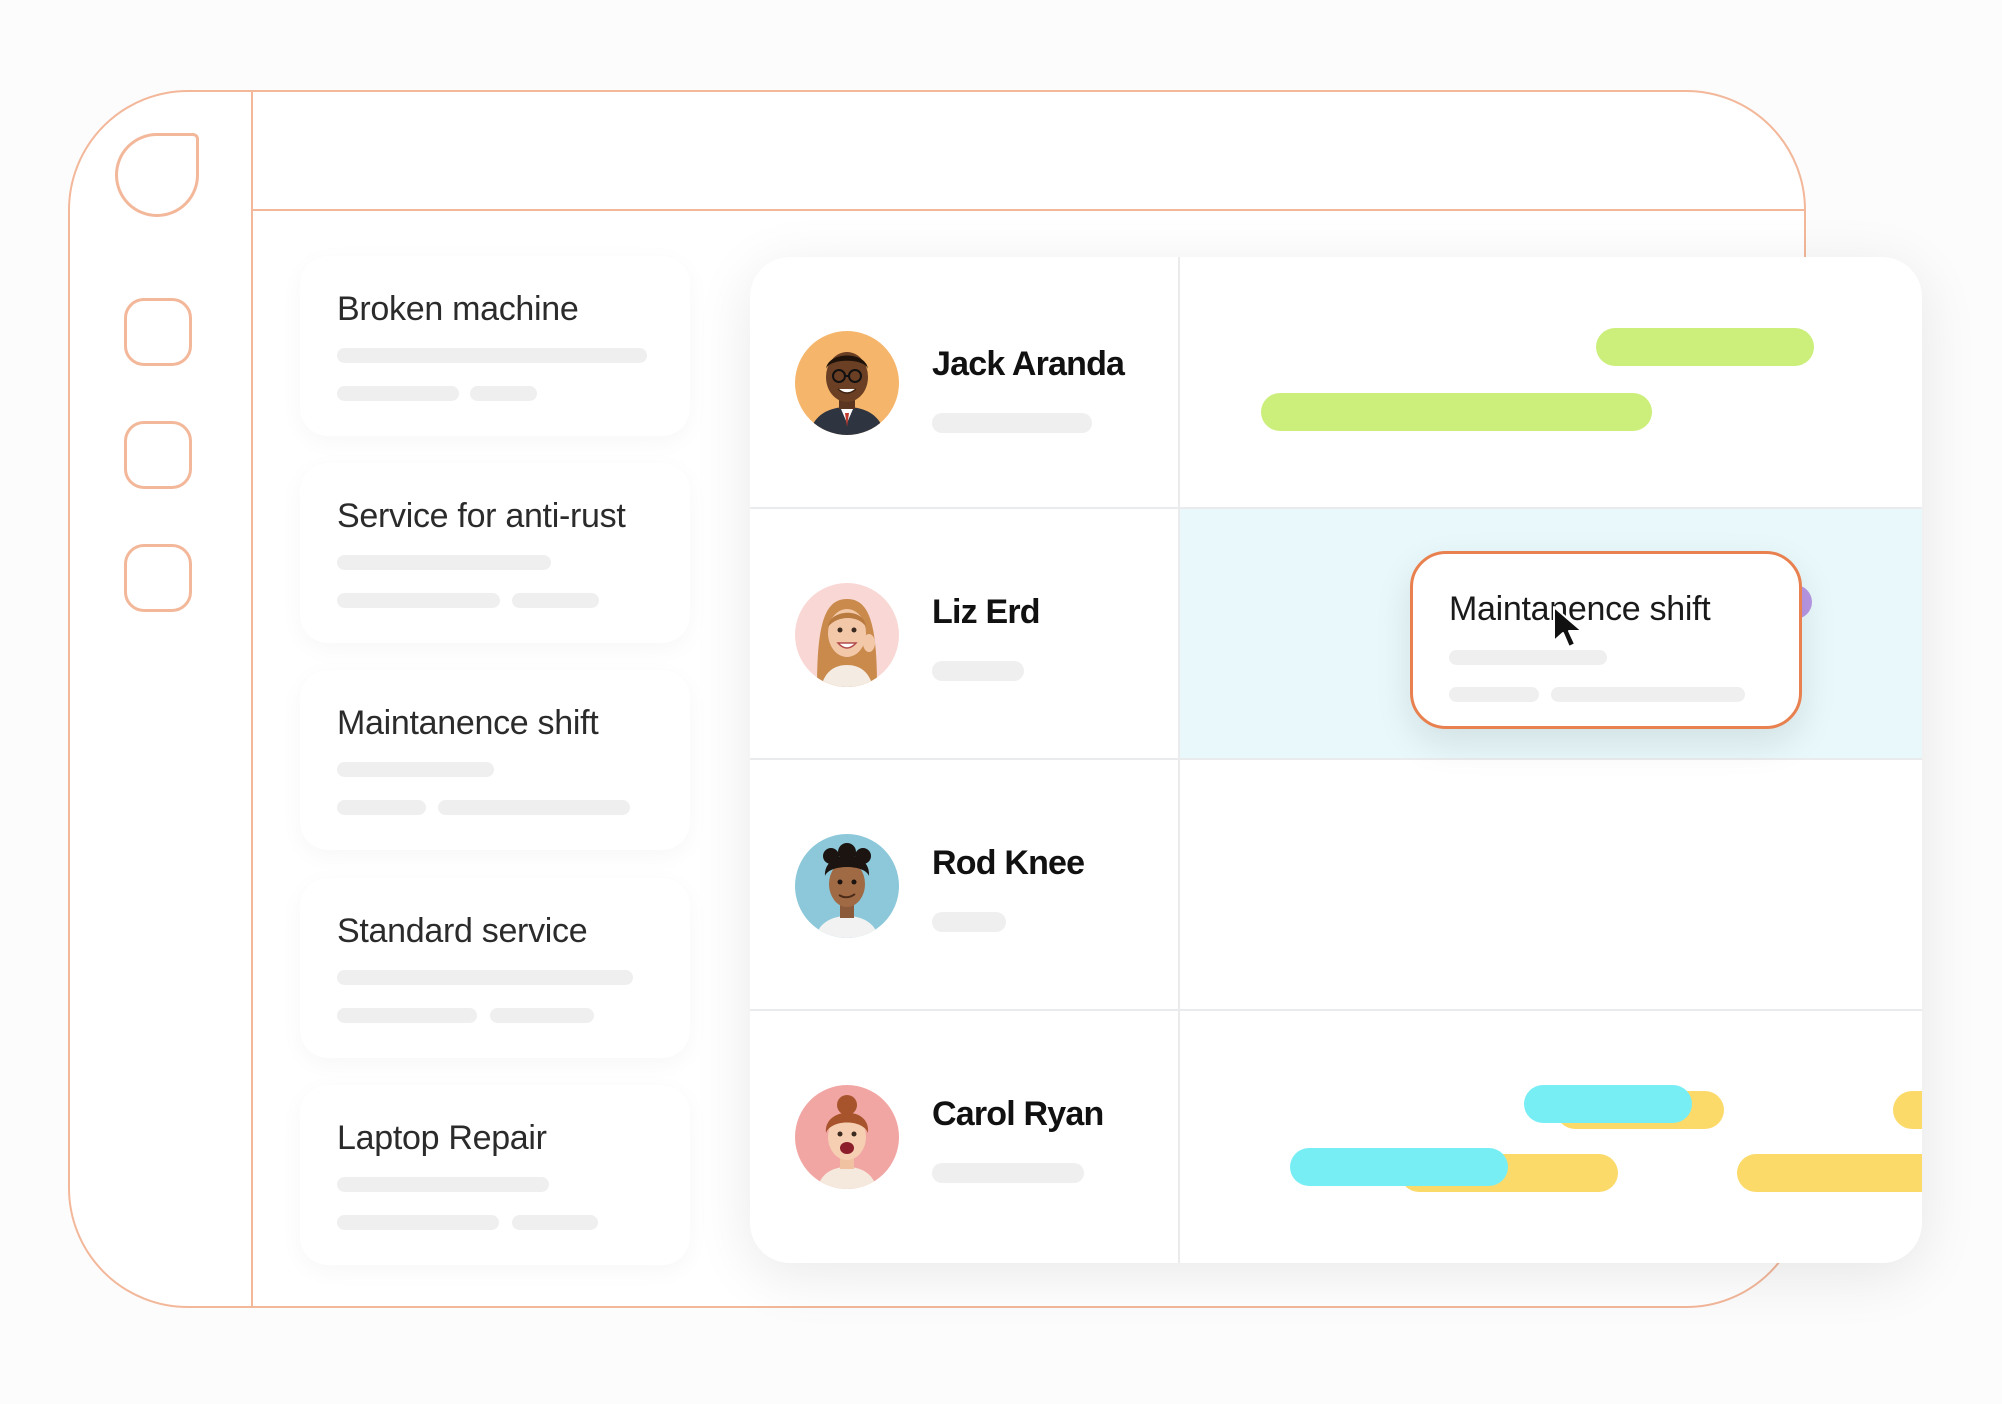  What do you see at coordinates (1028, 364) in the screenshot?
I see `person-name: Jack Aranda` at bounding box center [1028, 364].